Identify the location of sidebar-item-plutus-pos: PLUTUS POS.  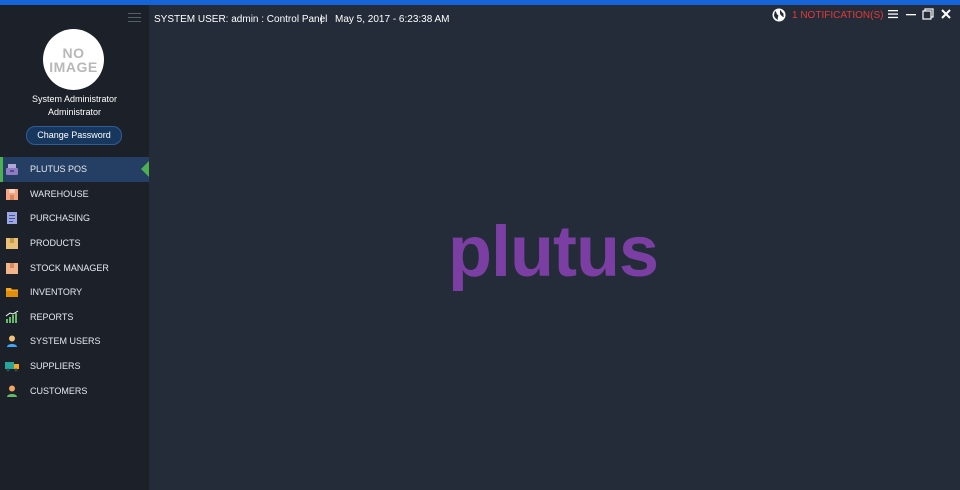
(74, 169).